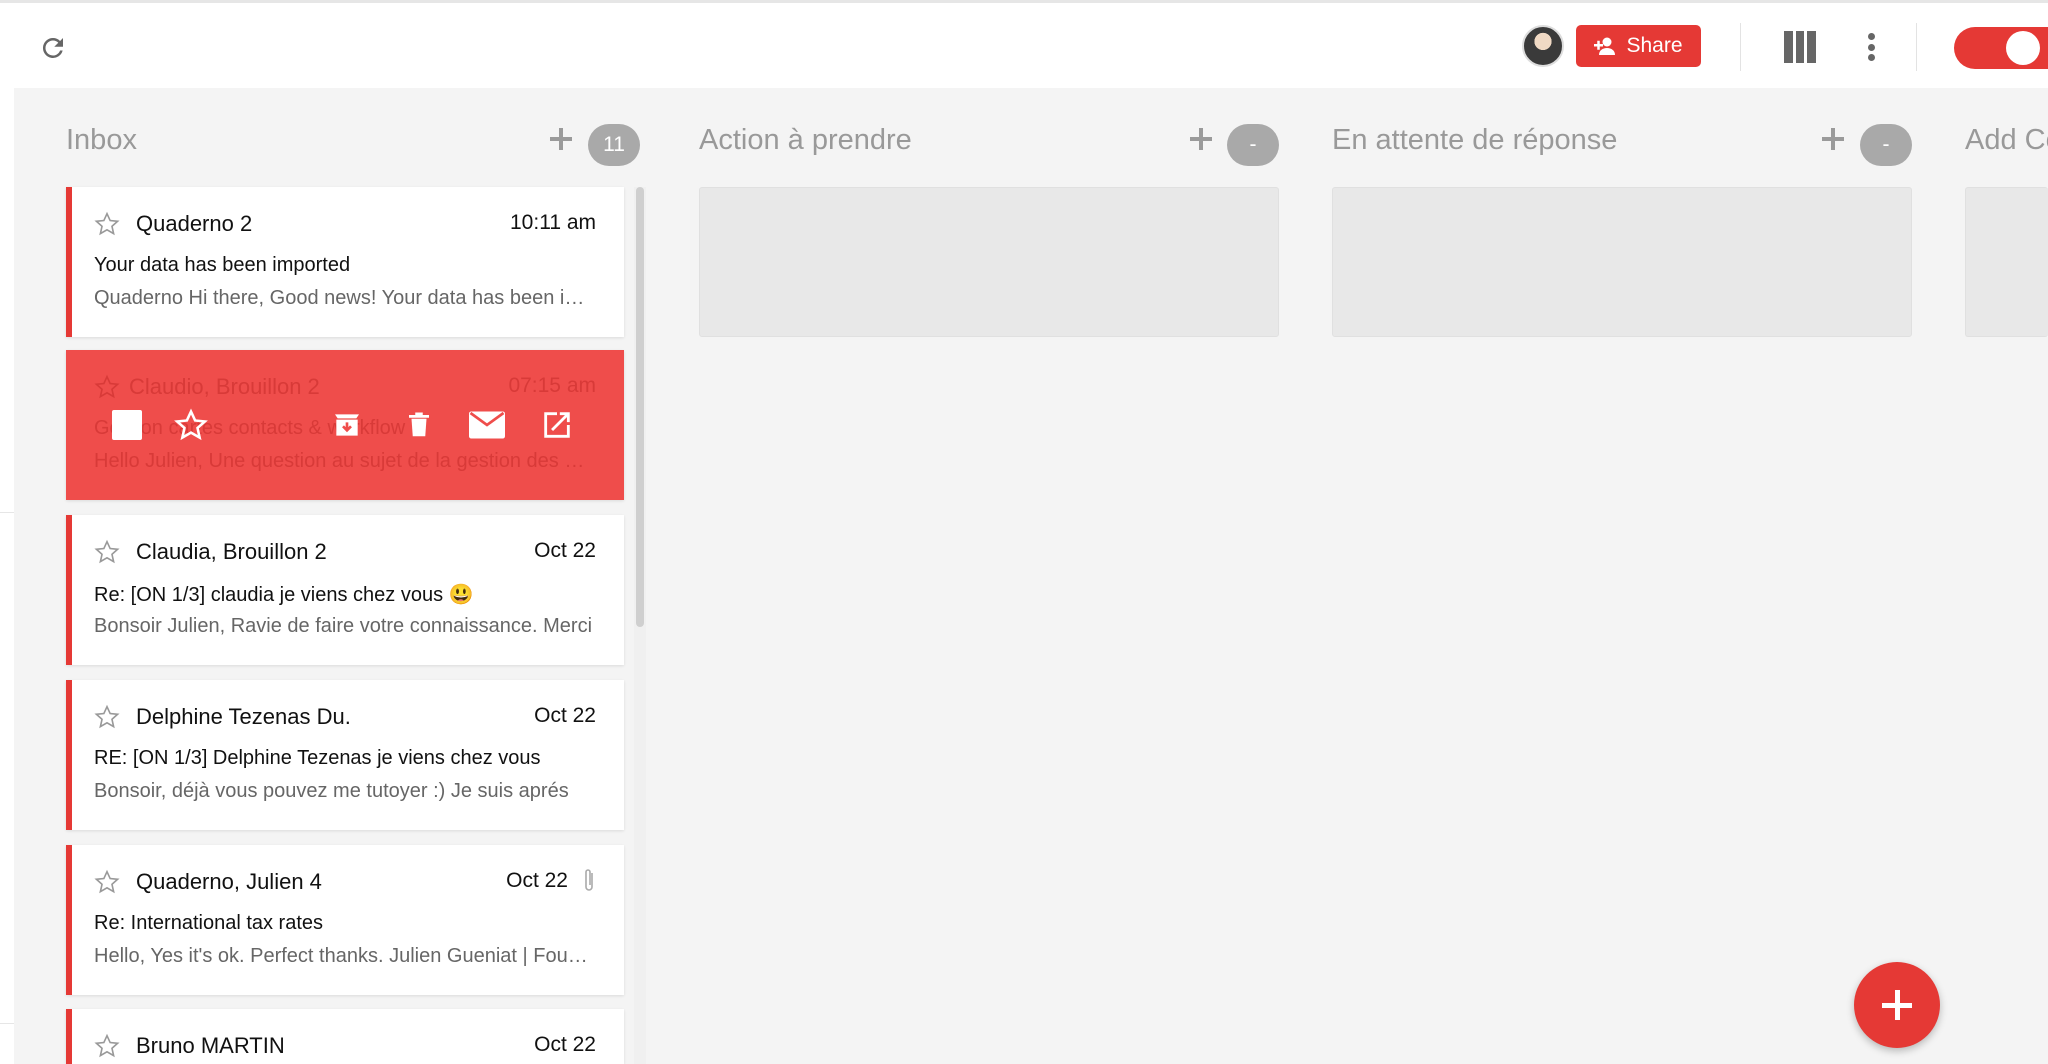 The height and width of the screenshot is (1064, 2048). Describe the element at coordinates (2006, 140) in the screenshot. I see `column-title-add: Add Co` at that location.